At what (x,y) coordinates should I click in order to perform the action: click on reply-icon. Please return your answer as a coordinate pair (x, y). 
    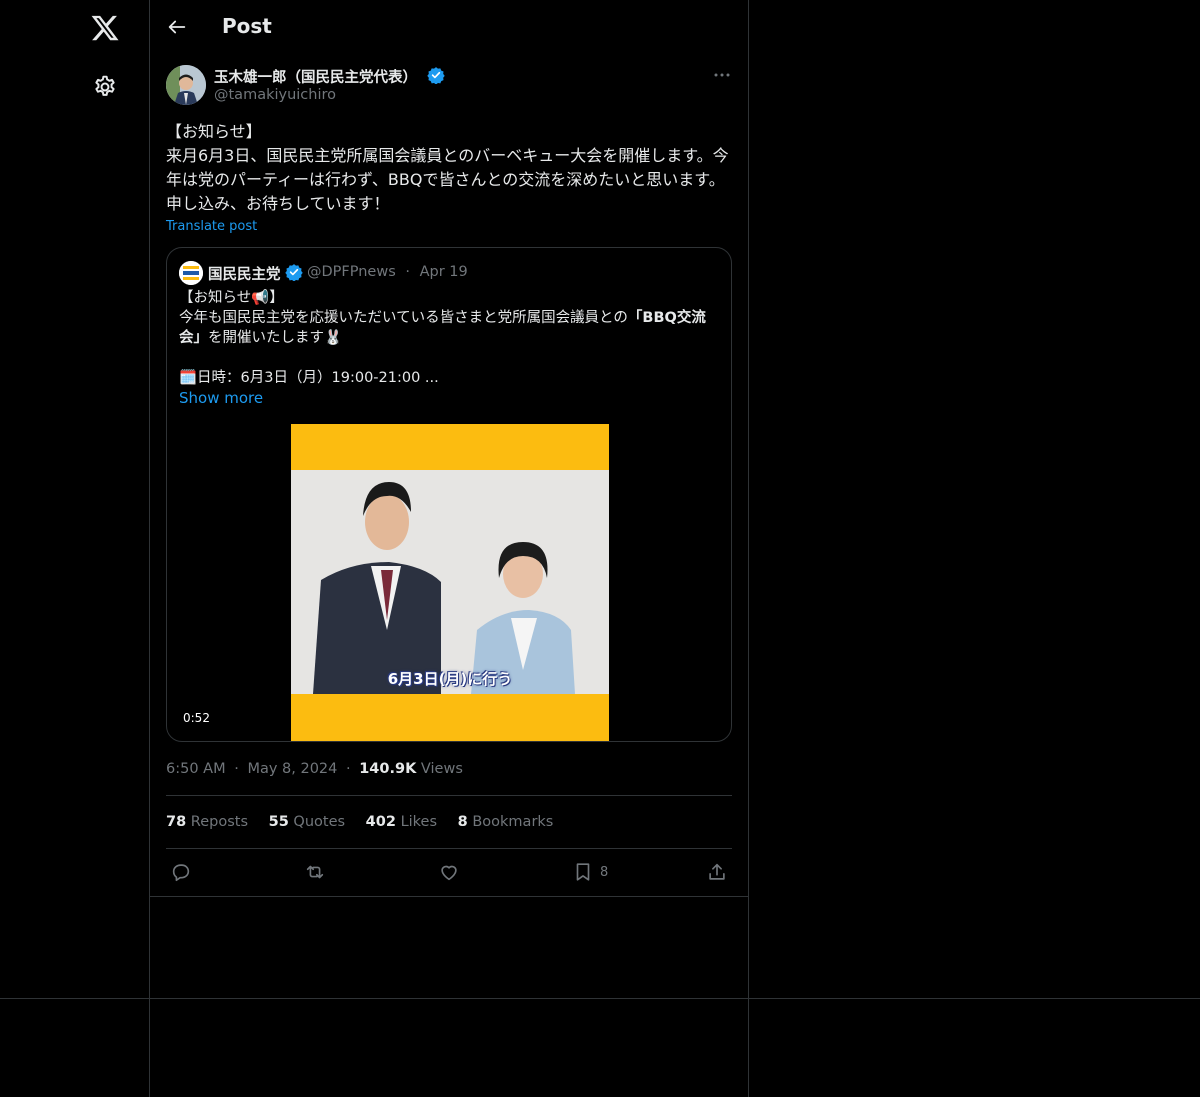
    Looking at the image, I should click on (181, 873).